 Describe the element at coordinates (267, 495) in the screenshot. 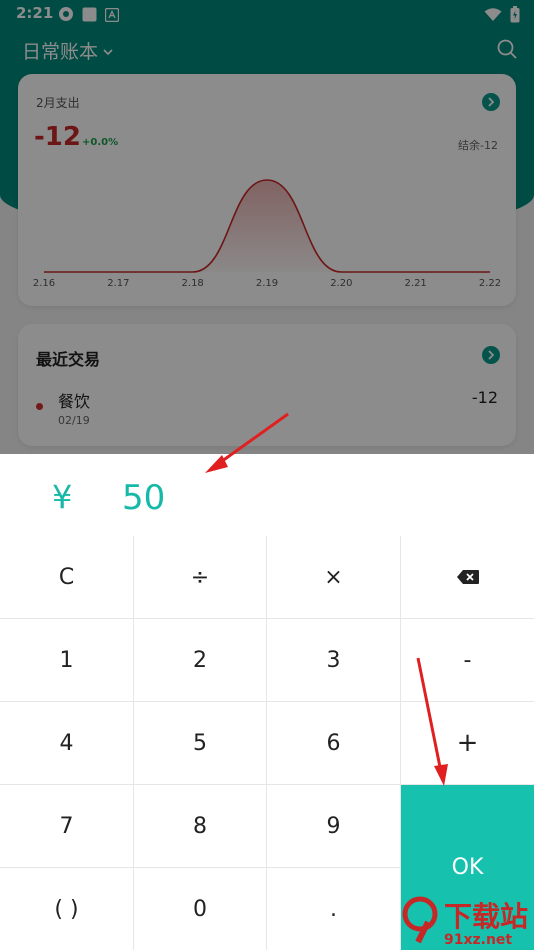

I see `amount-display: ¥ 50` at that location.